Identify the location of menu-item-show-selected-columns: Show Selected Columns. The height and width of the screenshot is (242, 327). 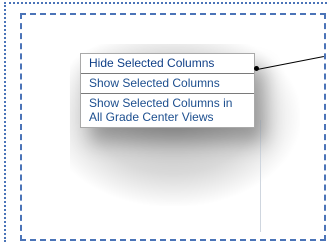
(167, 83).